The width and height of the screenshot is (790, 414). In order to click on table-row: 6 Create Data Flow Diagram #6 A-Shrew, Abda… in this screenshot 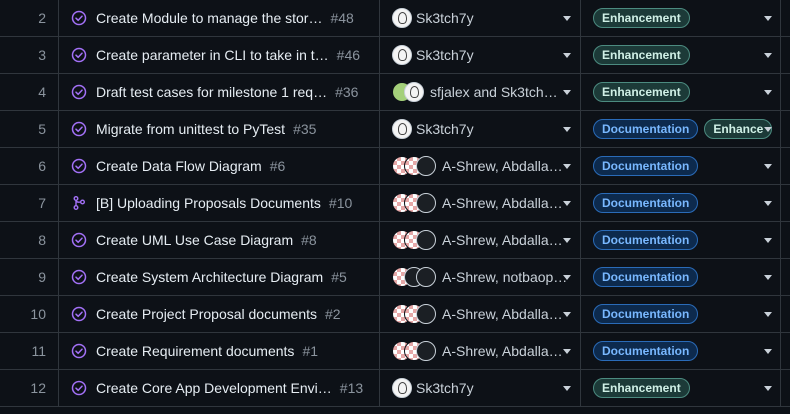, I will do `click(395, 166)`.